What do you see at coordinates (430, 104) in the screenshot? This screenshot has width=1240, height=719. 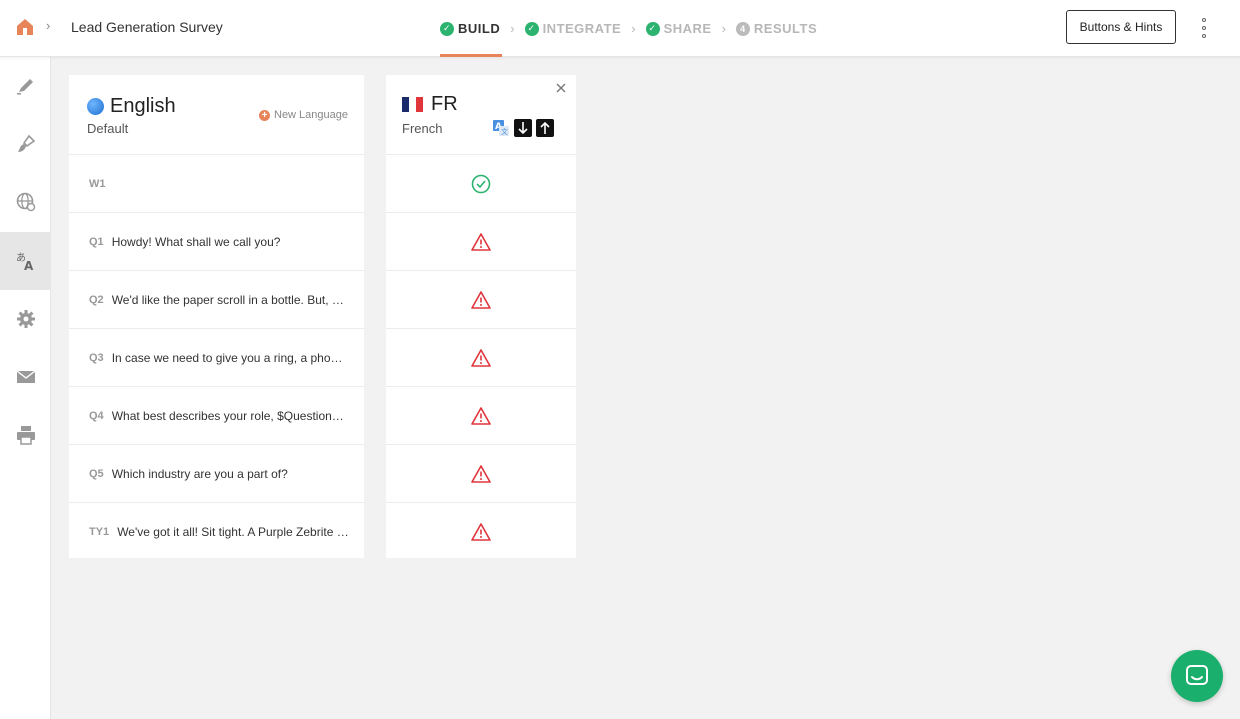 I see `language-title: FR` at bounding box center [430, 104].